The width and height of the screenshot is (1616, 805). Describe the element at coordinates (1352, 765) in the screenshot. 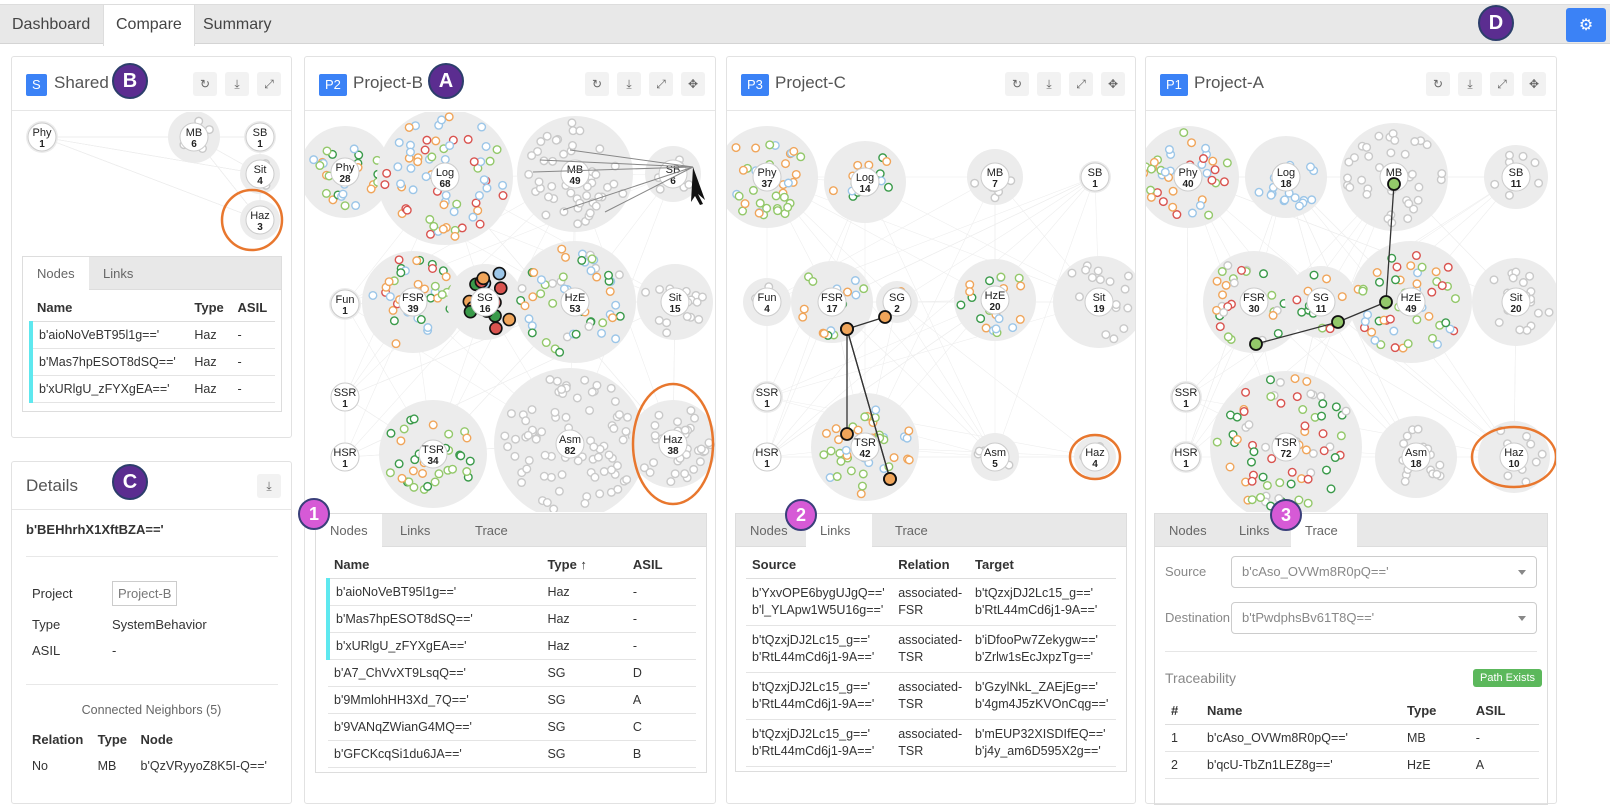

I see `table-row: 2 b'qcU-TbZn1LEZ8g==' HzE A` at that location.